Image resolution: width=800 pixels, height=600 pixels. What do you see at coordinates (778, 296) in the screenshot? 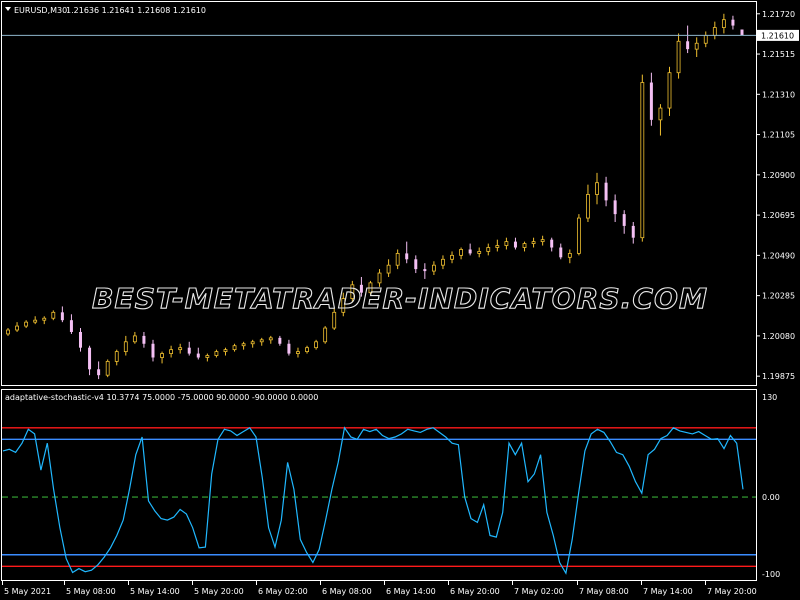
I see `price-tick-label: 1.20285` at bounding box center [778, 296].